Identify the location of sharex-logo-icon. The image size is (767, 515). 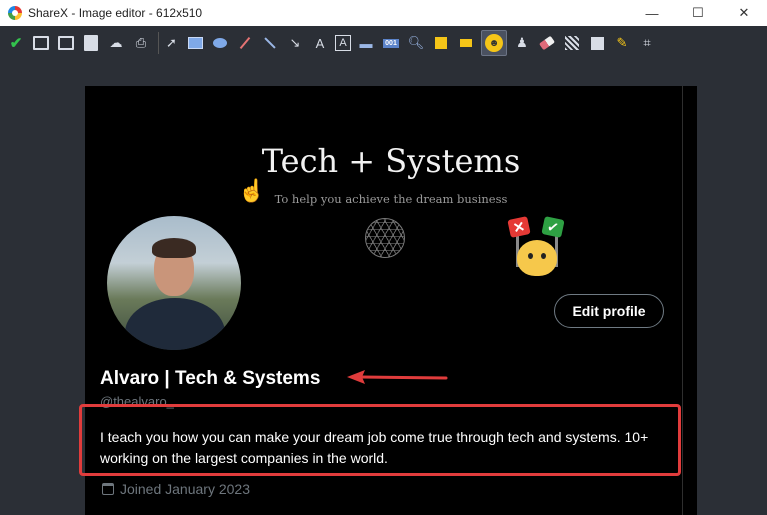
(15, 13).